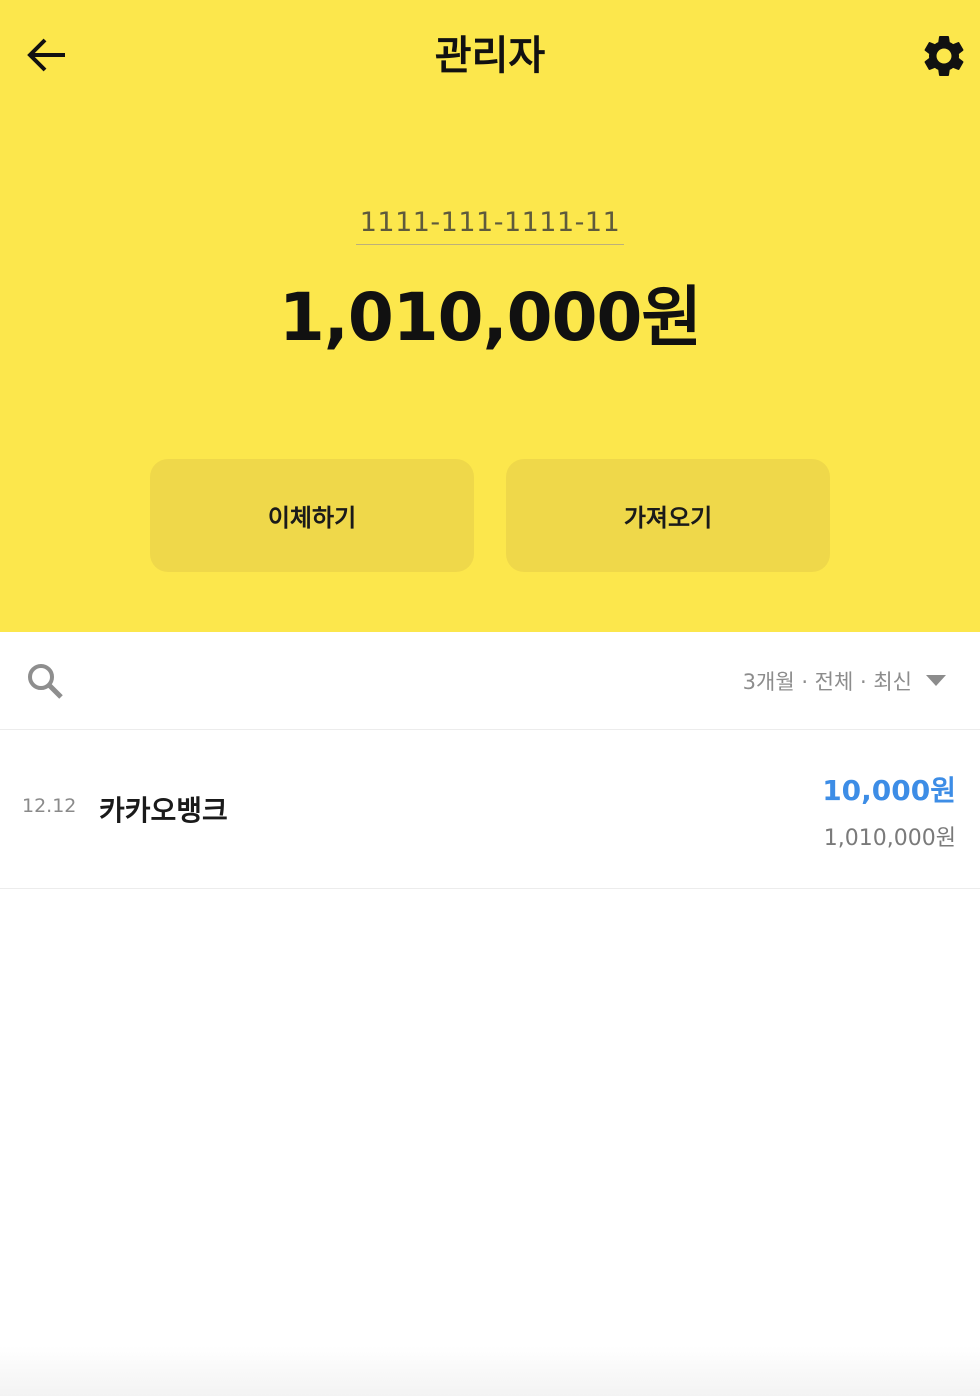 This screenshot has width=980, height=1396. I want to click on search-icon, so click(45, 681).